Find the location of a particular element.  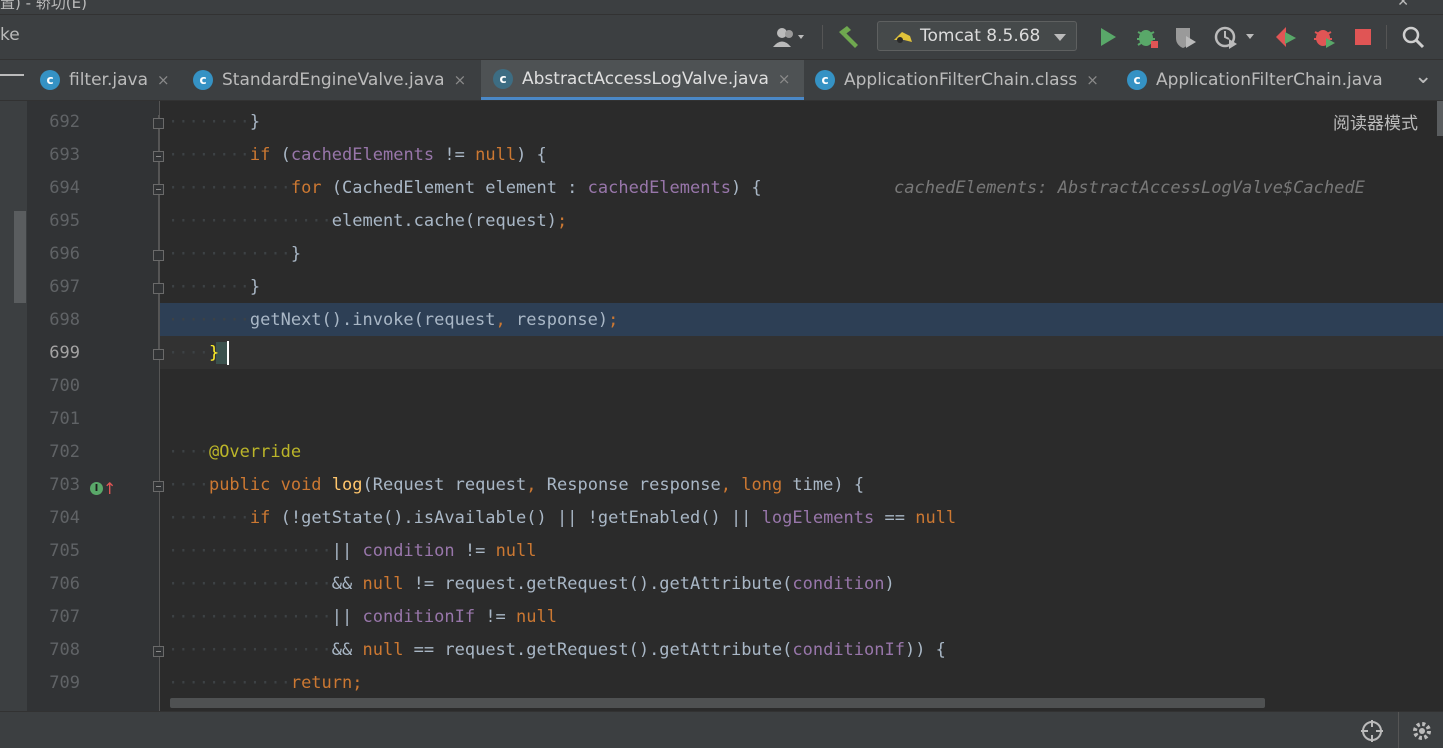

code-line-705: ················|| condition != null is located at coordinates (352, 551).